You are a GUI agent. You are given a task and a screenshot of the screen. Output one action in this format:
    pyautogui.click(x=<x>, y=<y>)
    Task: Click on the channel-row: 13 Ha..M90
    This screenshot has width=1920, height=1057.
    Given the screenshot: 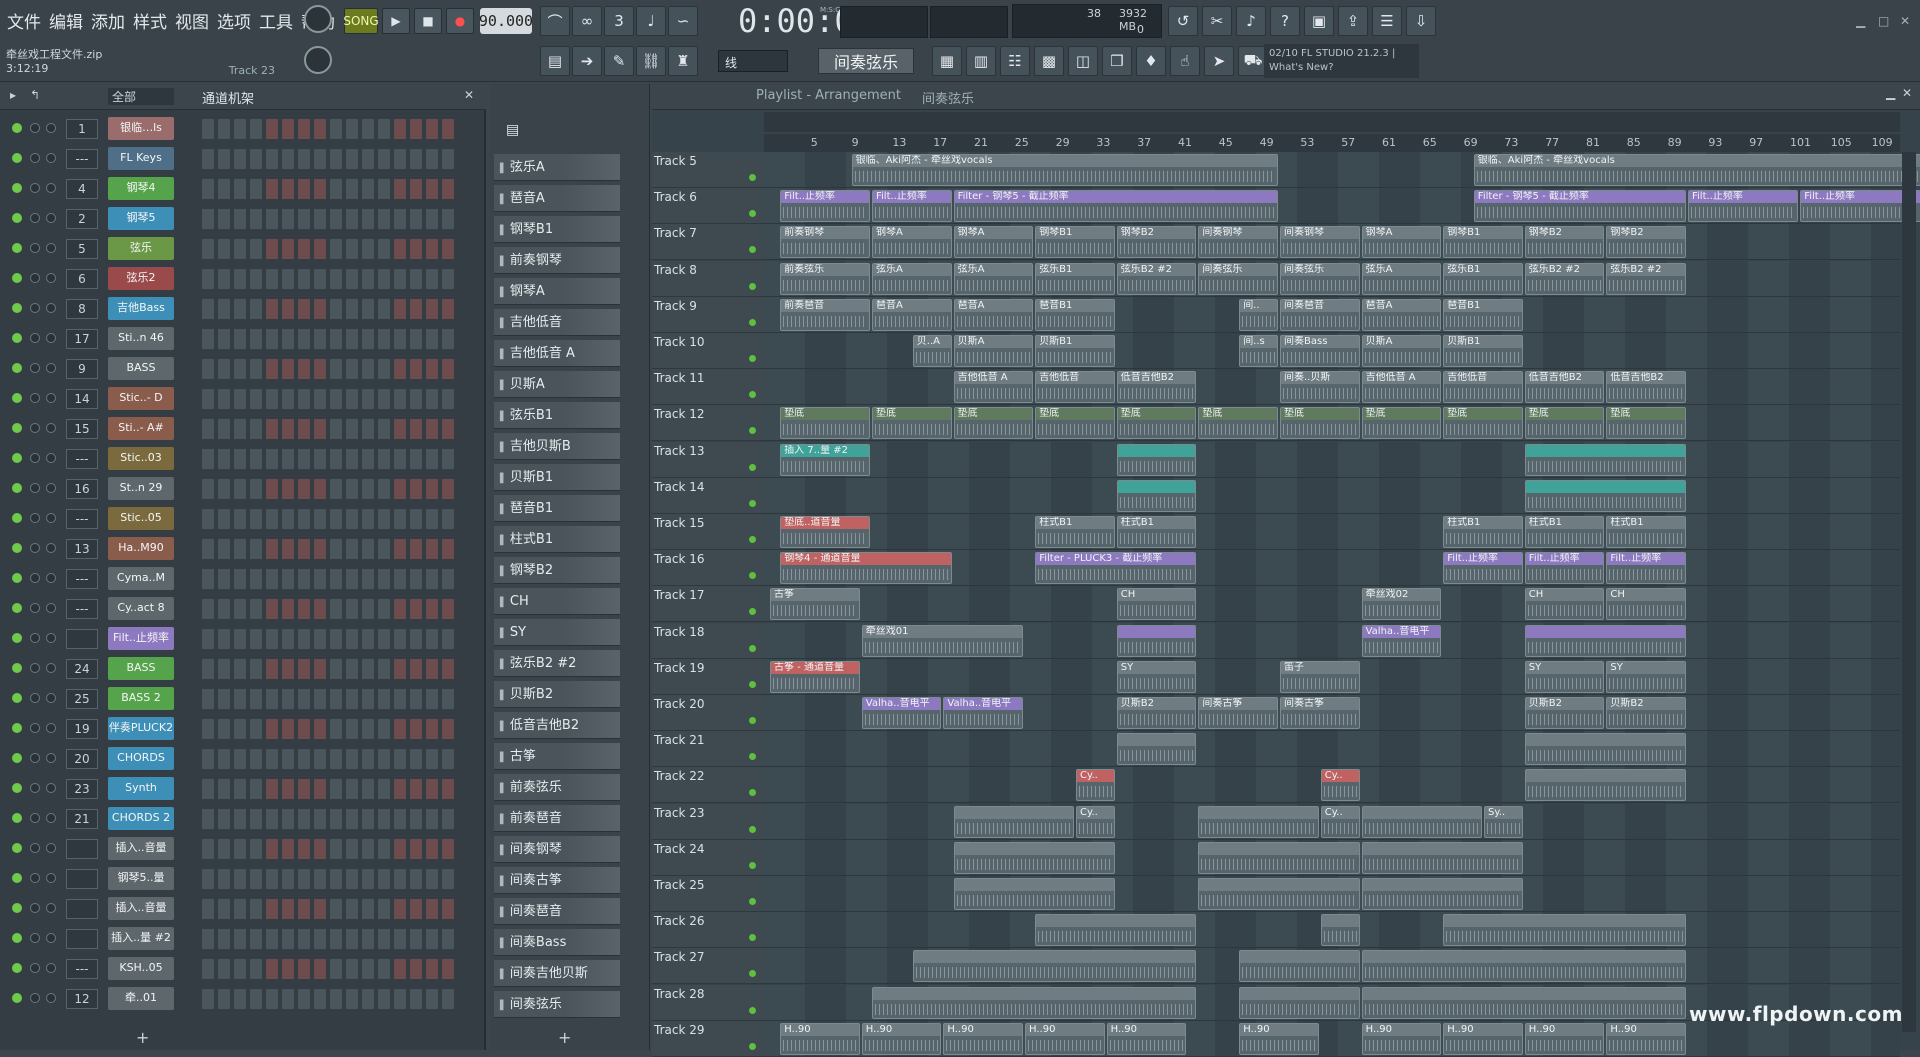 What is the action you would take?
    pyautogui.click(x=235, y=549)
    